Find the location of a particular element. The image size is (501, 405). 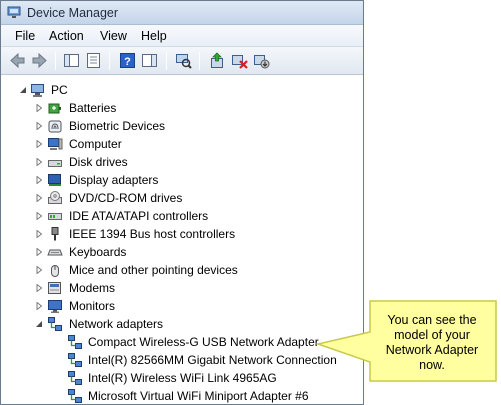

category-label: IDE ATA/ATAPI controllers is located at coordinates (139, 216).